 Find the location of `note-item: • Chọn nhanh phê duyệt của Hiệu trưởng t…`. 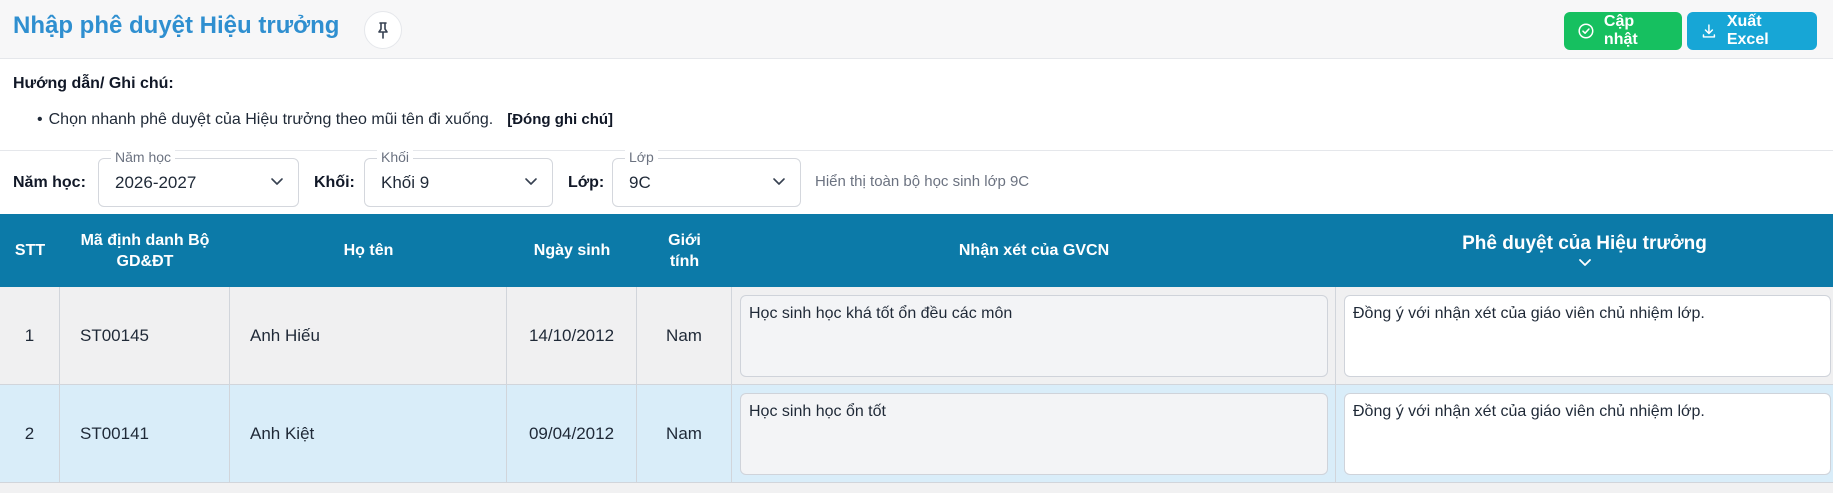

note-item: • Chọn nhanh phê duyệt của Hiệu trưởng t… is located at coordinates (325, 120).